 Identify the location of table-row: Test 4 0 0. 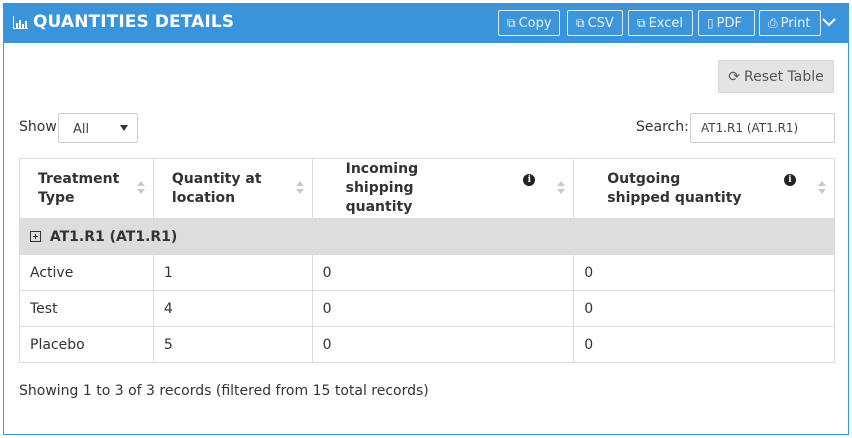
(427, 308).